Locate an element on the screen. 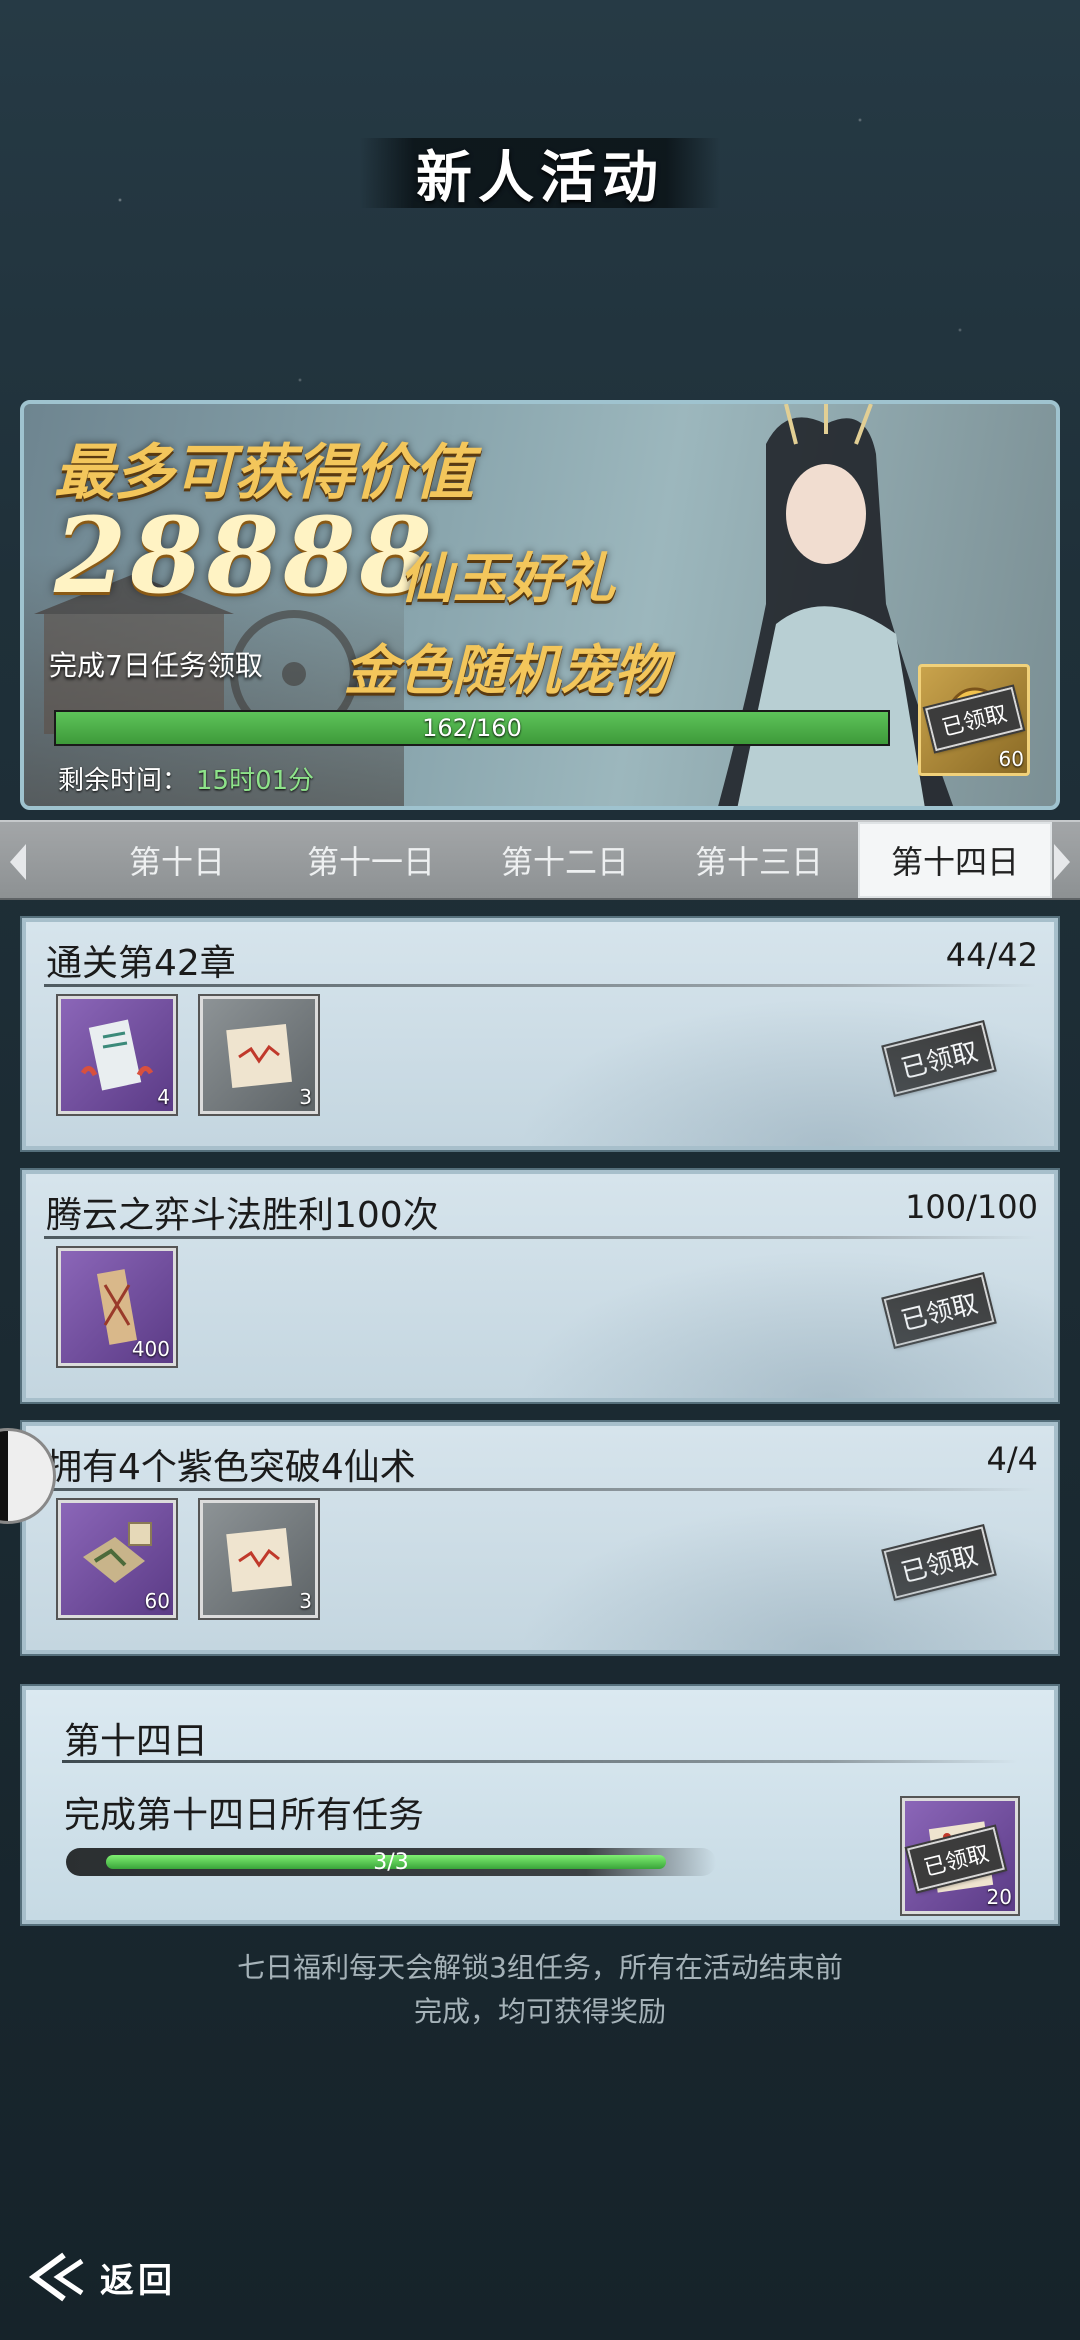  page-title-bar: 新人活动 is located at coordinates (540, 174).